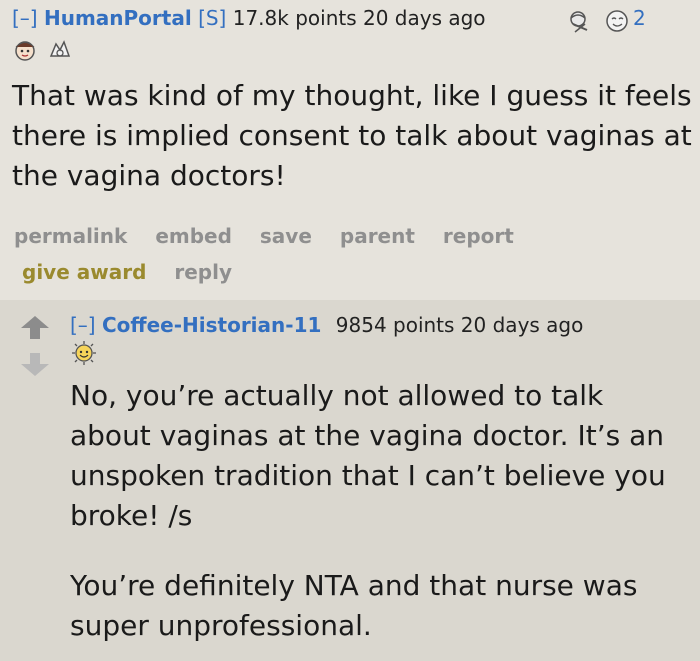  I want to click on parent-comment-buttons-row2: give award reply, so click(137, 272).